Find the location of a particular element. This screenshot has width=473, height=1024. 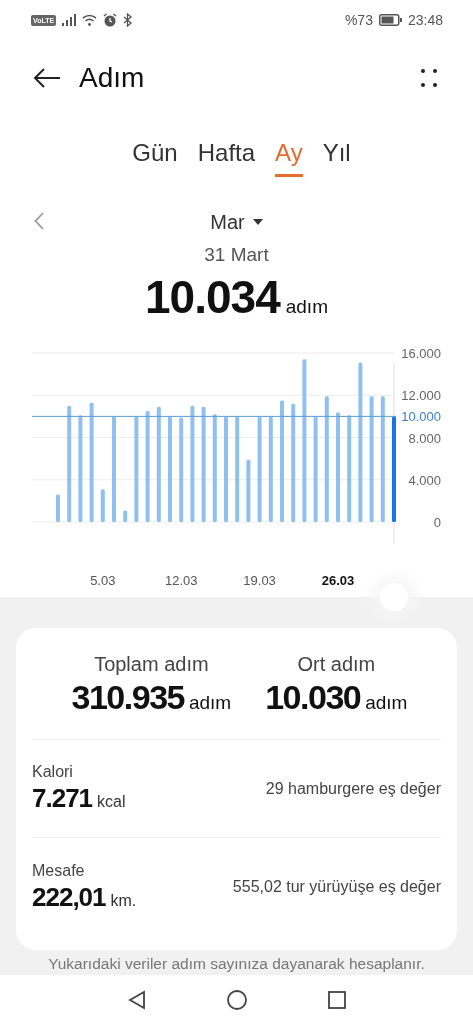

y-tick-label: 8.000 is located at coordinates (424, 438).